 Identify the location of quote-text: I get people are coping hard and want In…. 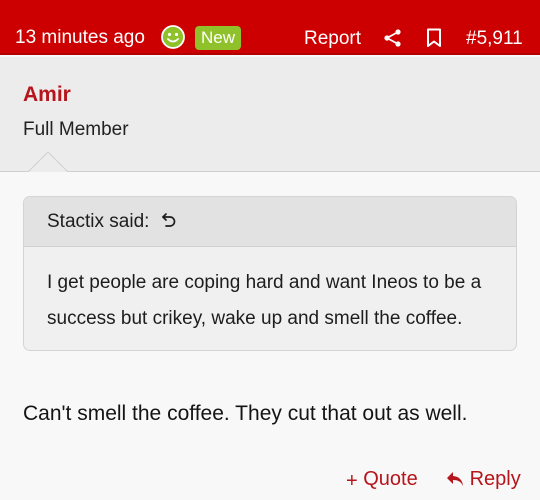
(264, 300).